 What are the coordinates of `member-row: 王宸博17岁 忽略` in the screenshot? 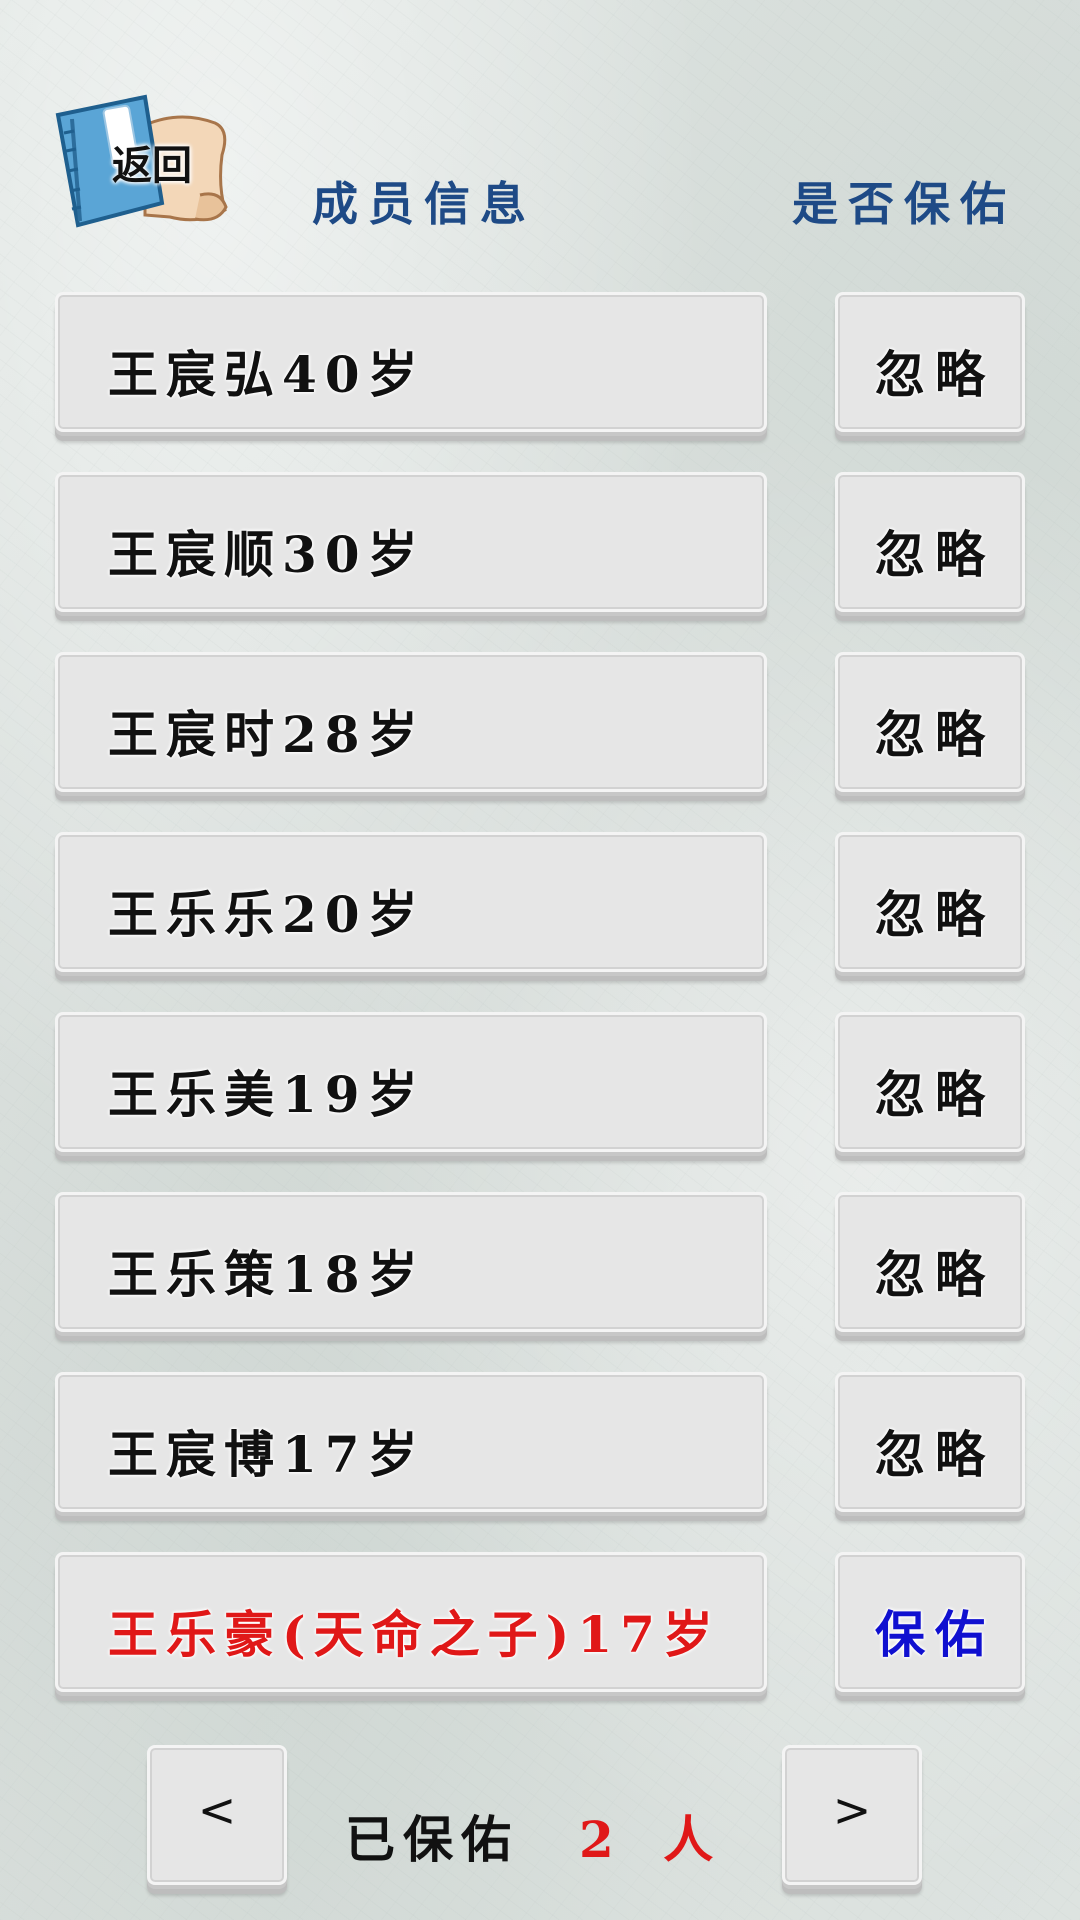 It's located at (542, 1447).